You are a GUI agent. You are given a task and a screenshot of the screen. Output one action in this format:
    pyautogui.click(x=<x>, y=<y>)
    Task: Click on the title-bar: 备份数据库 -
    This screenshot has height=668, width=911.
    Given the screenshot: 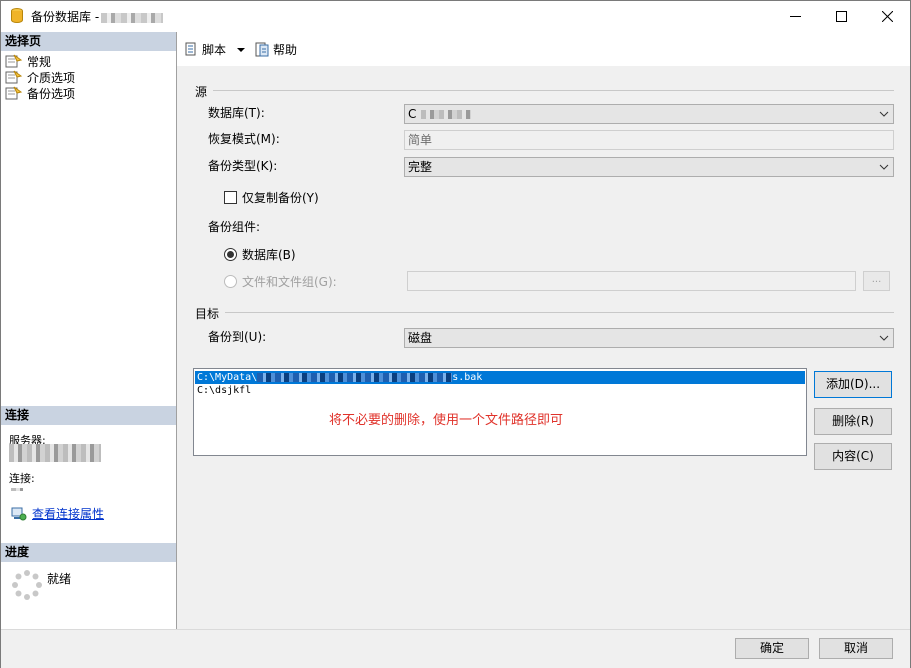 What is the action you would take?
    pyautogui.click(x=455, y=16)
    